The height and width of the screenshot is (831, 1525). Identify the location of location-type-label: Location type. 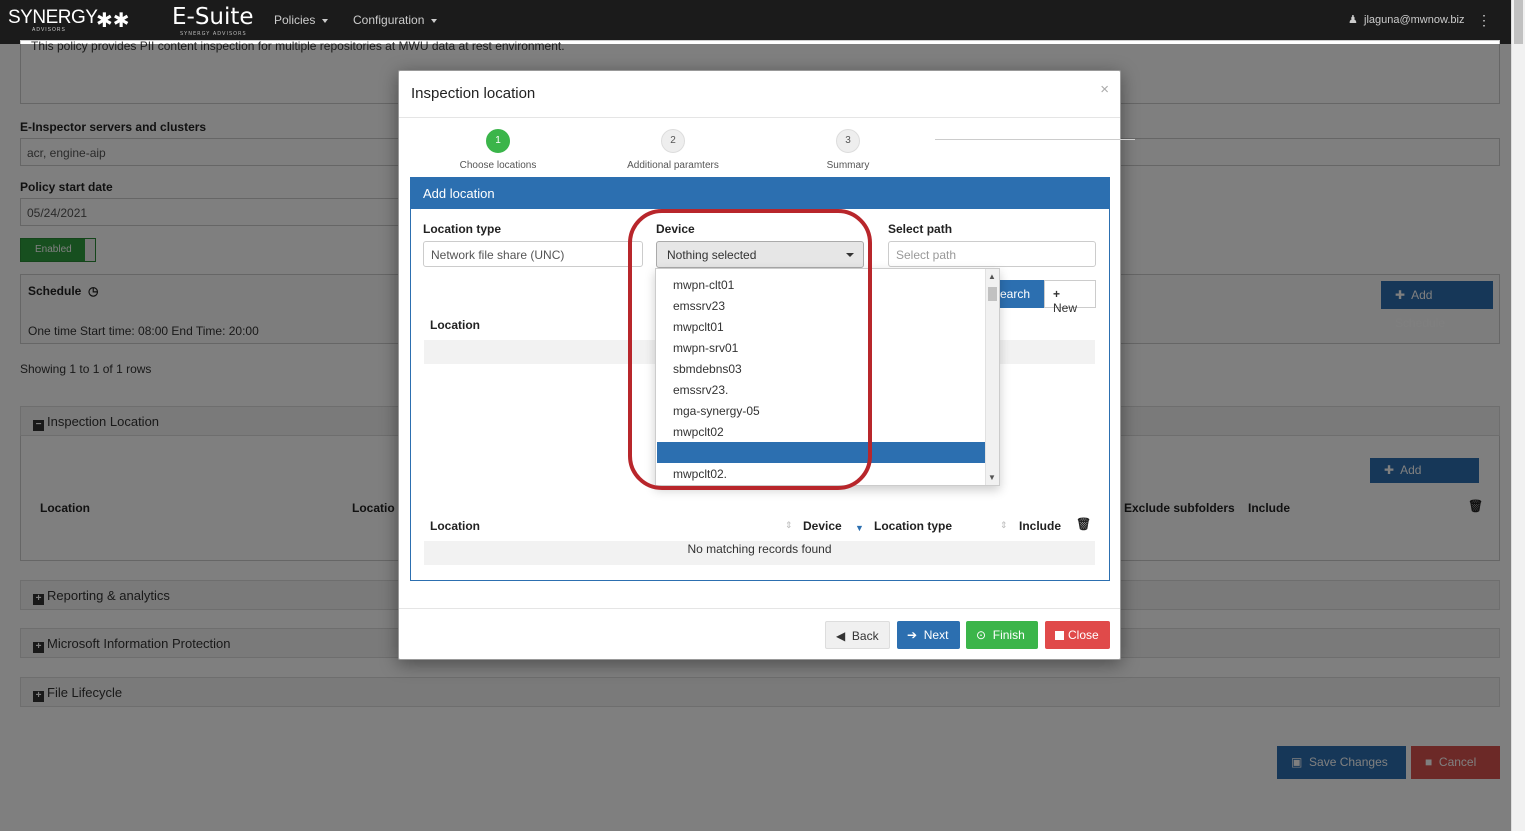
(462, 229).